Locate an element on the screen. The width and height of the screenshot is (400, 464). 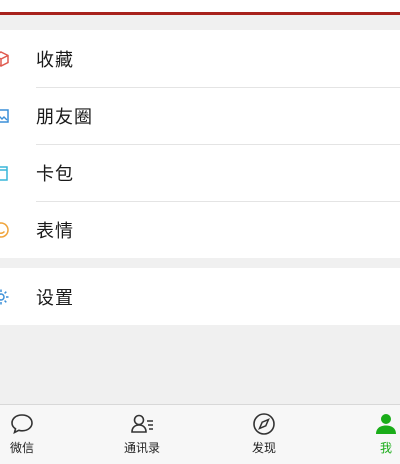
tab-chats: 微信 is located at coordinates (31, 434).